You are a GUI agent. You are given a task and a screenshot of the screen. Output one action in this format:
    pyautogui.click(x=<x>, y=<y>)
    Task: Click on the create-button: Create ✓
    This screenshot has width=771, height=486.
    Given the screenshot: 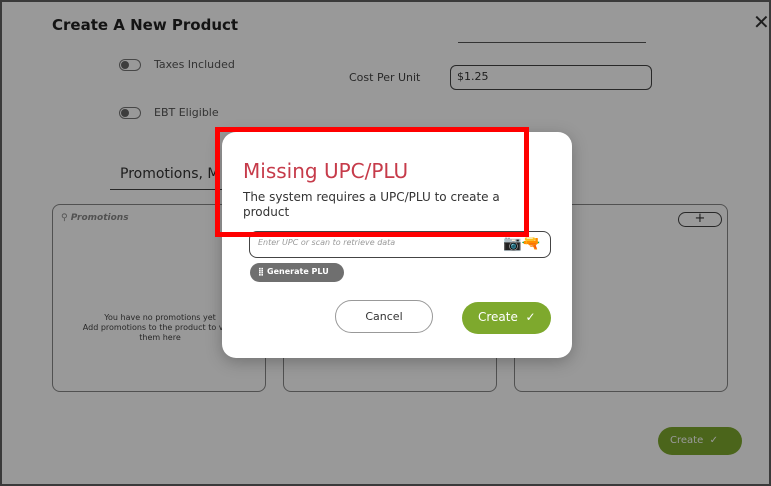 What is the action you would take?
    pyautogui.click(x=506, y=318)
    